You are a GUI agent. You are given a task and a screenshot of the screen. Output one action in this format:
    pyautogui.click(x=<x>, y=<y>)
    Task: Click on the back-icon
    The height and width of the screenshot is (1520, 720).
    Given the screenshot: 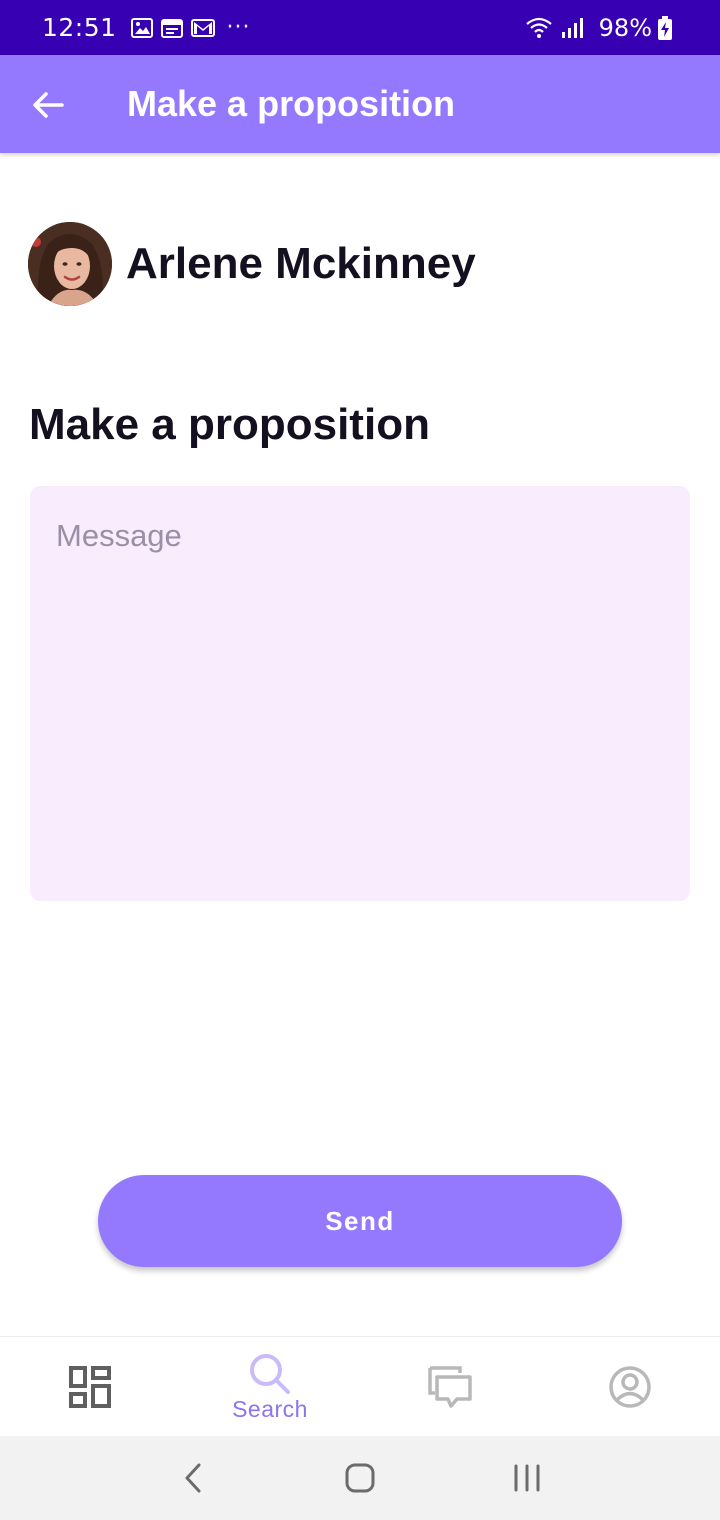 What is the action you would take?
    pyautogui.click(x=193, y=1478)
    